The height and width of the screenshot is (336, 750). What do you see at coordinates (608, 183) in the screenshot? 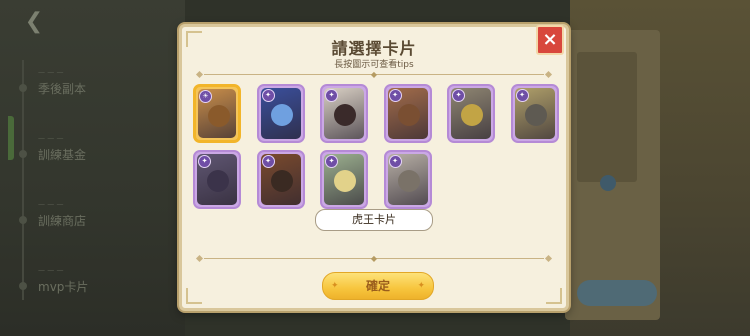
I see `info-dot-icon` at bounding box center [608, 183].